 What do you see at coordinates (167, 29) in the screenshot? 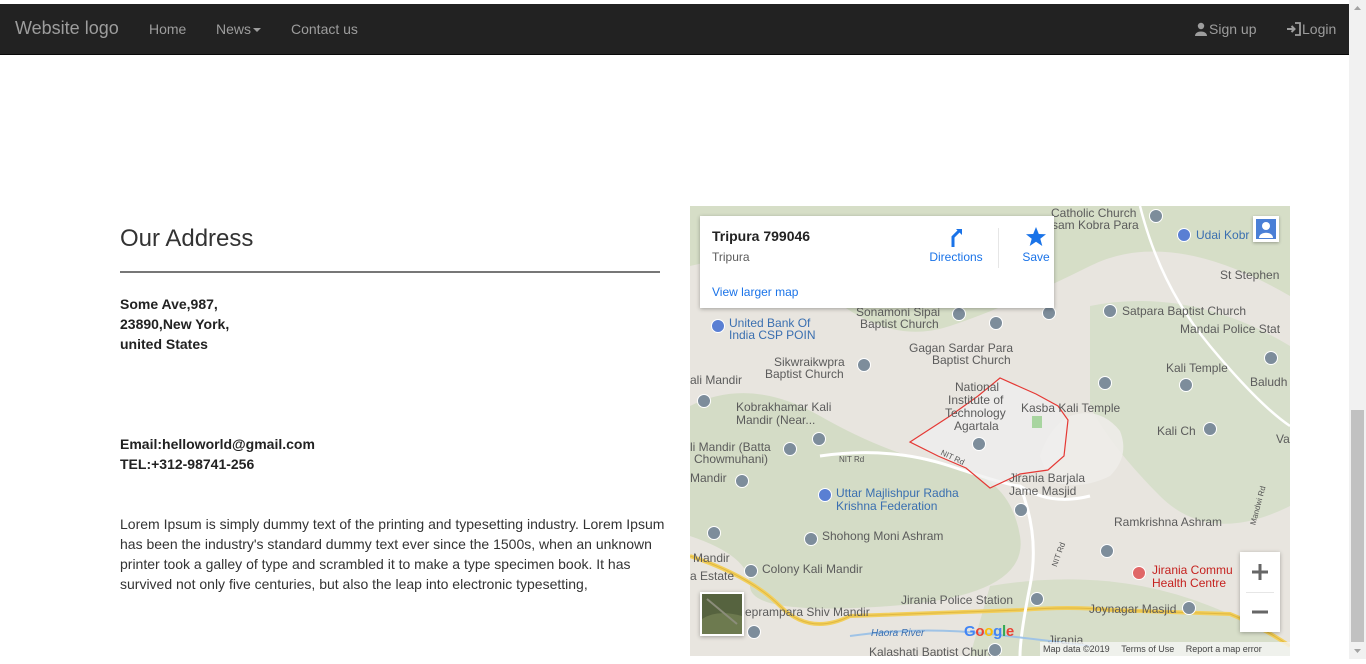
I see `nav-home: Home` at bounding box center [167, 29].